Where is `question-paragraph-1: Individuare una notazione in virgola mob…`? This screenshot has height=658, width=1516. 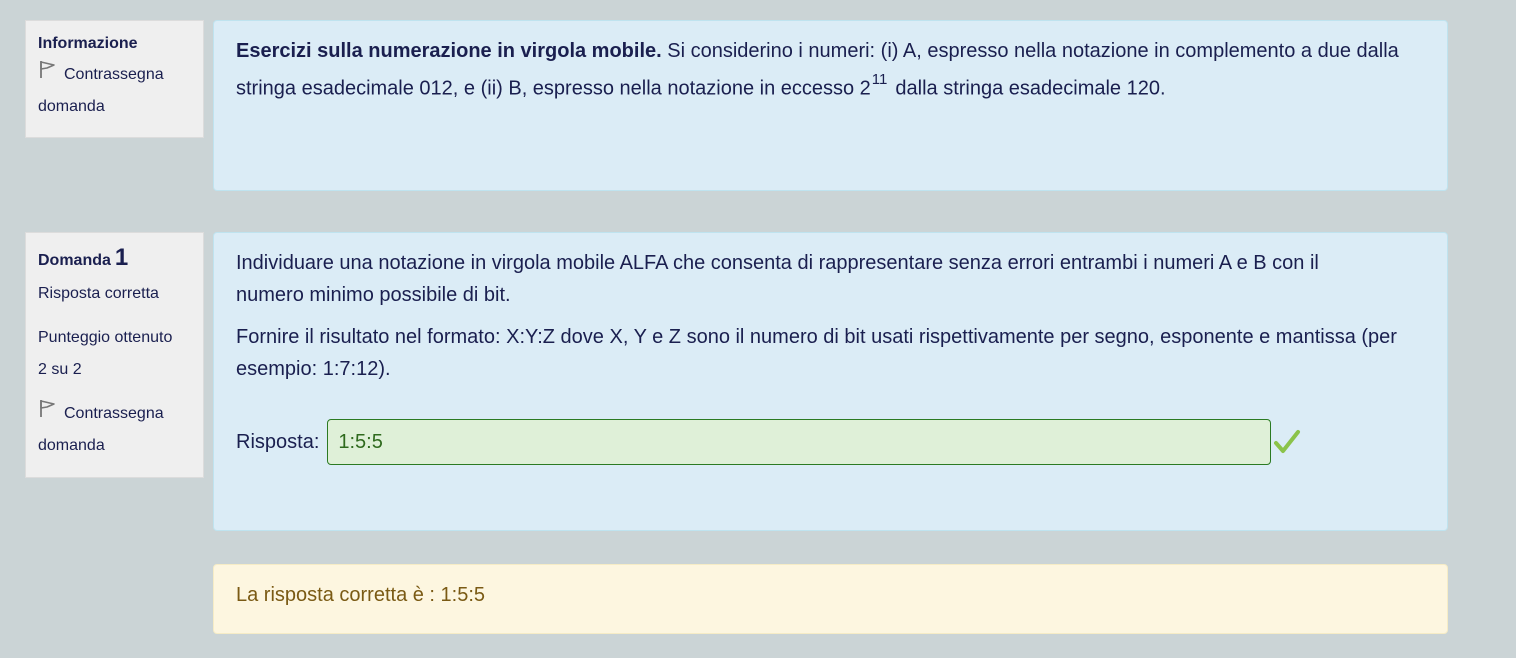
question-paragraph-1: Individuare una notazione in virgola mob… is located at coordinates (777, 279).